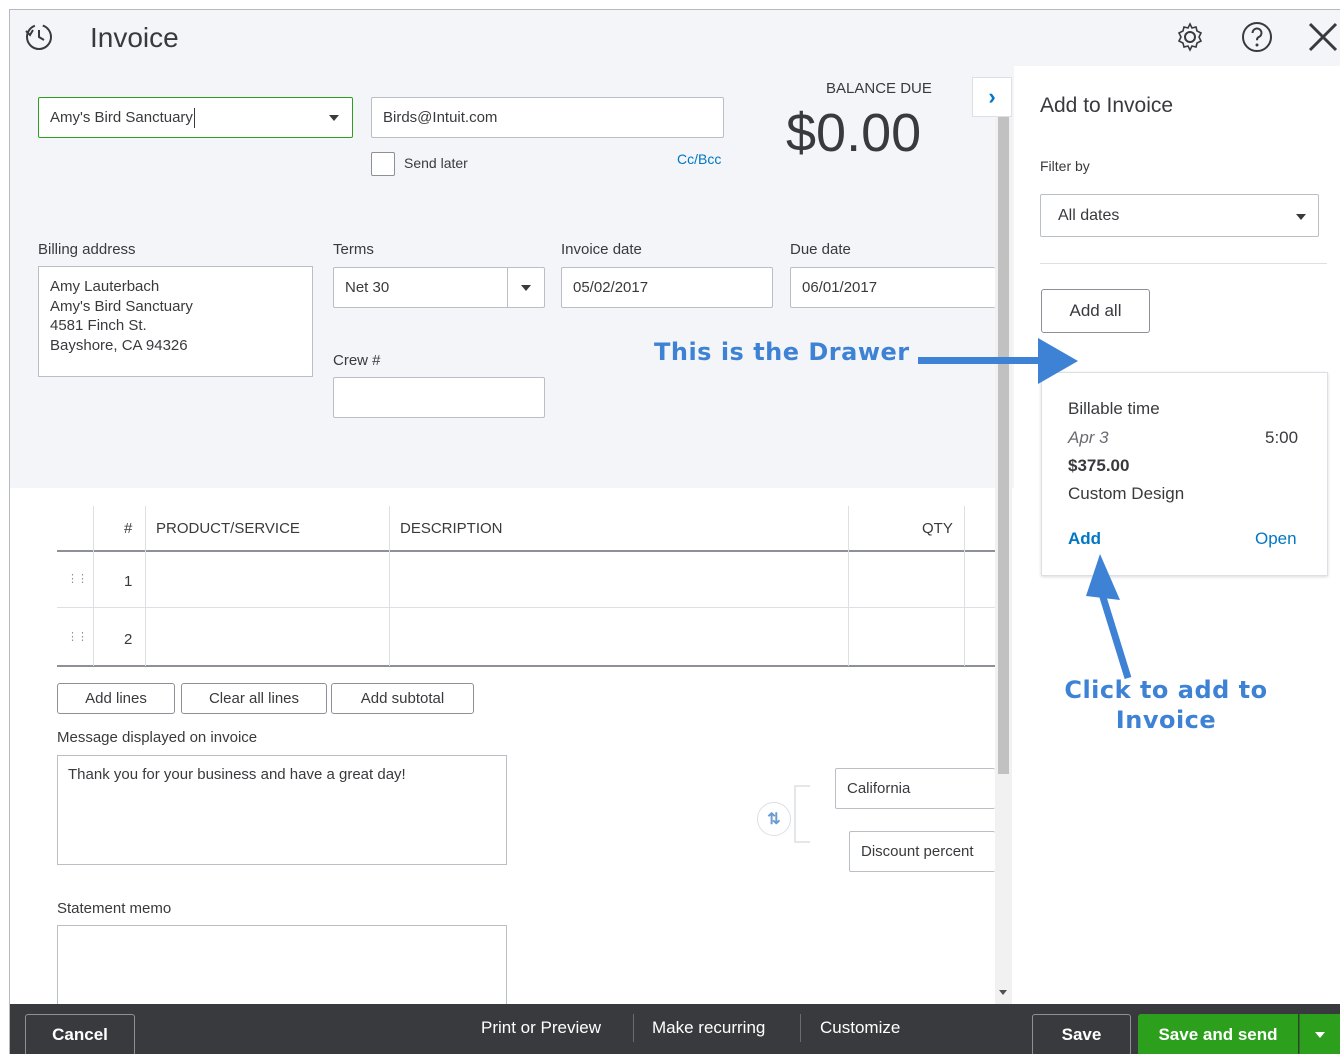 This screenshot has width=1340, height=1054. Describe the element at coordinates (1107, 105) in the screenshot. I see `drawer-title: Add to Invoice` at that location.